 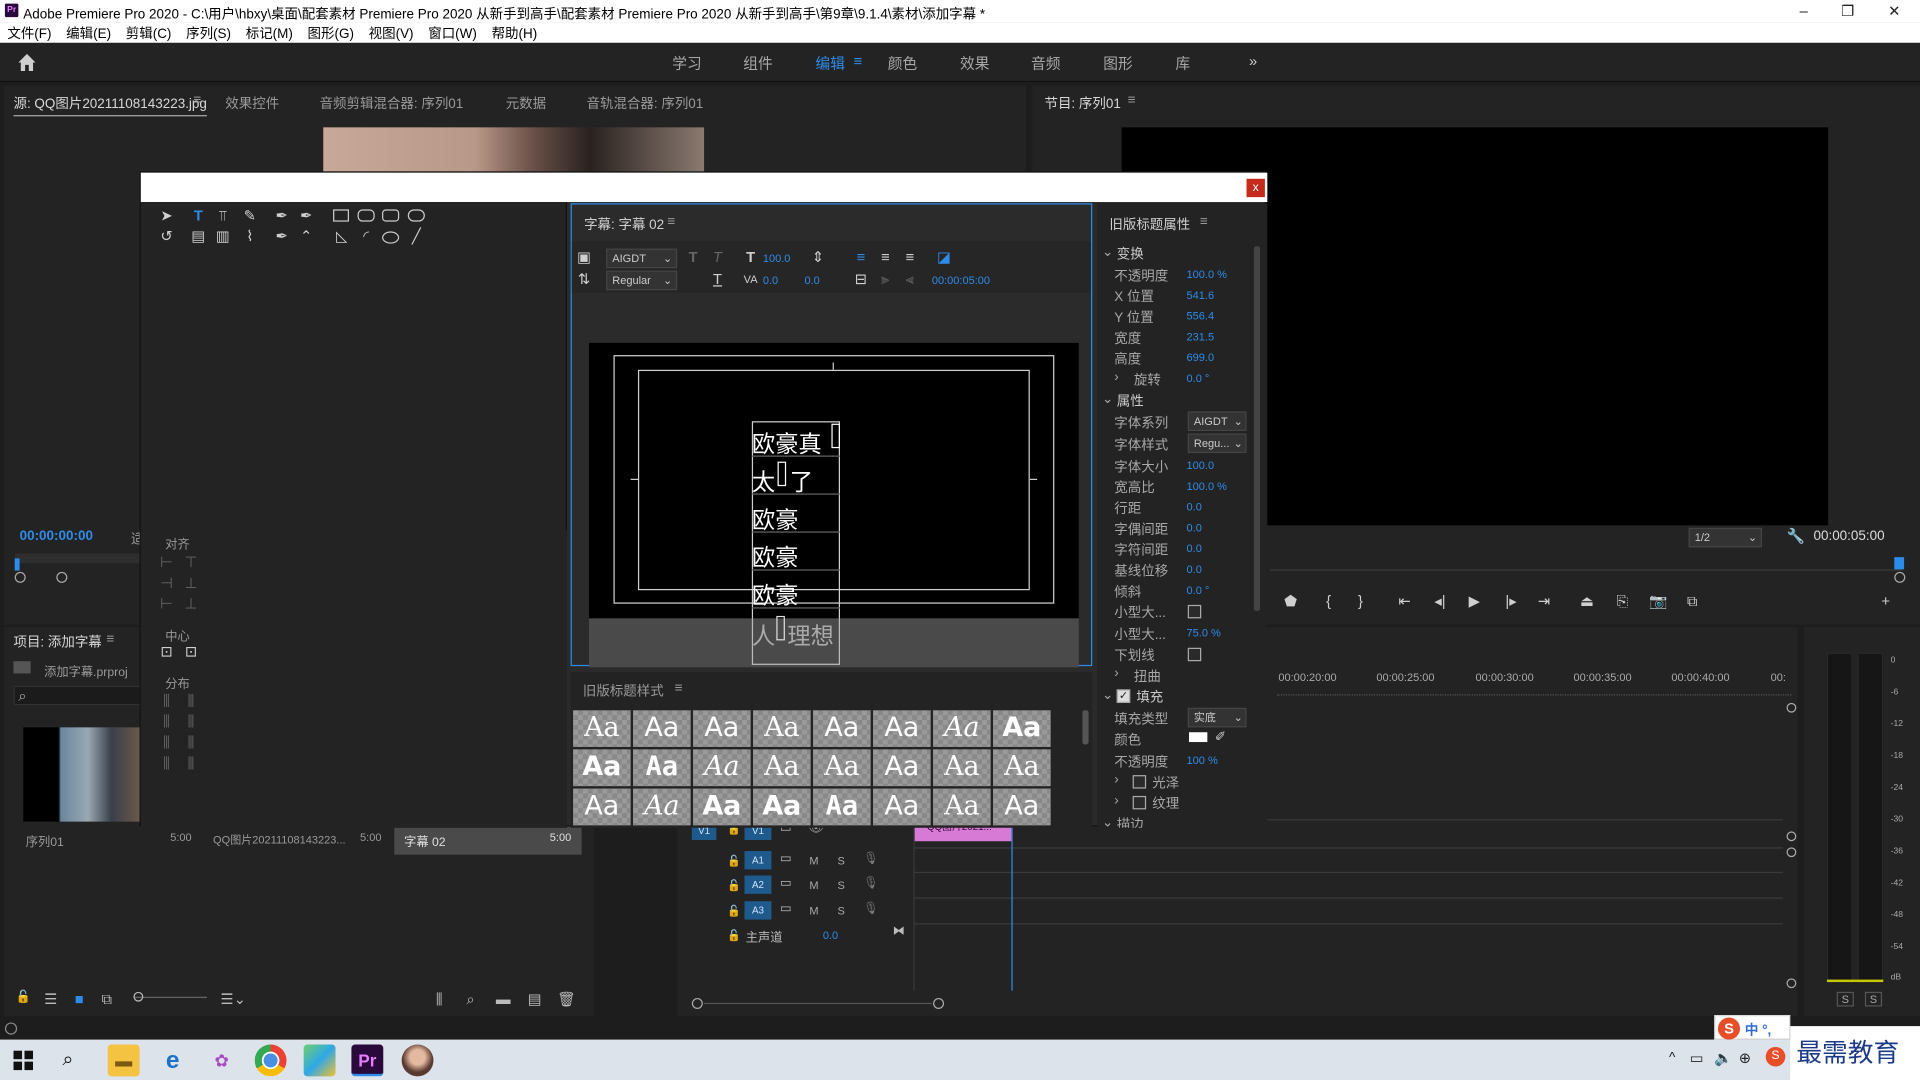 What do you see at coordinates (692, 257) in the screenshot?
I see `bold-icon: T` at bounding box center [692, 257].